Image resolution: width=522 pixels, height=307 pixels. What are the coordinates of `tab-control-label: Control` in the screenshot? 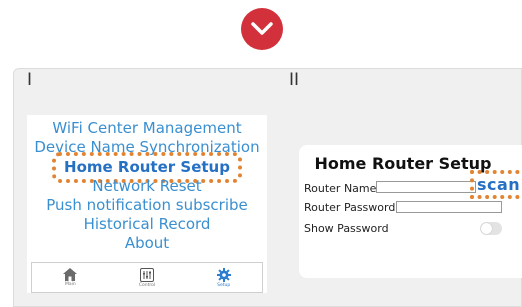 It's located at (147, 285).